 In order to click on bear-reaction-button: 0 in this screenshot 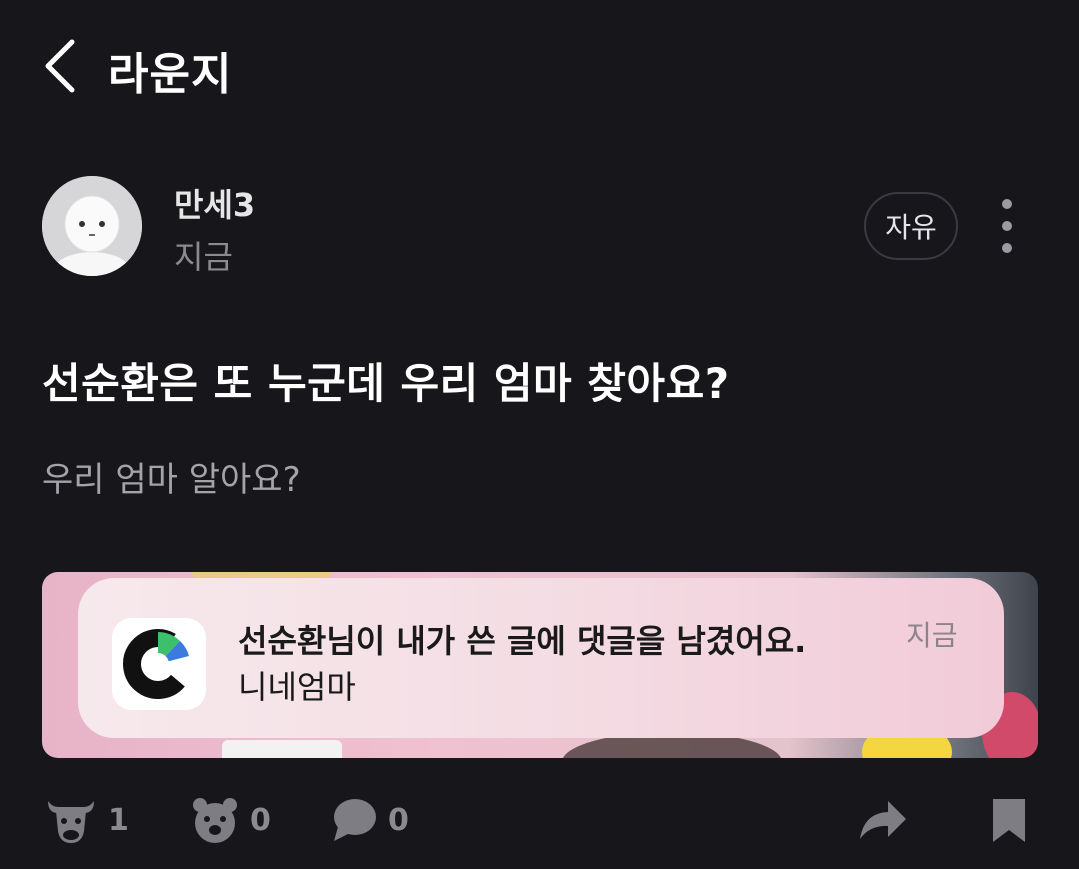, I will do `click(230, 820)`.